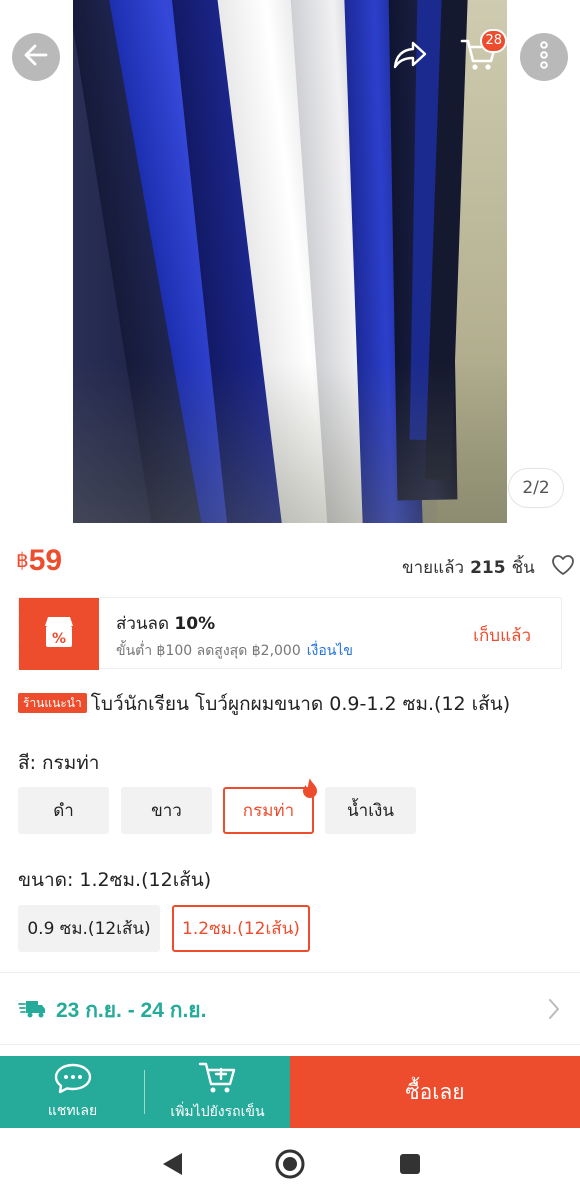  I want to click on home-circle-icon, so click(290, 1164).